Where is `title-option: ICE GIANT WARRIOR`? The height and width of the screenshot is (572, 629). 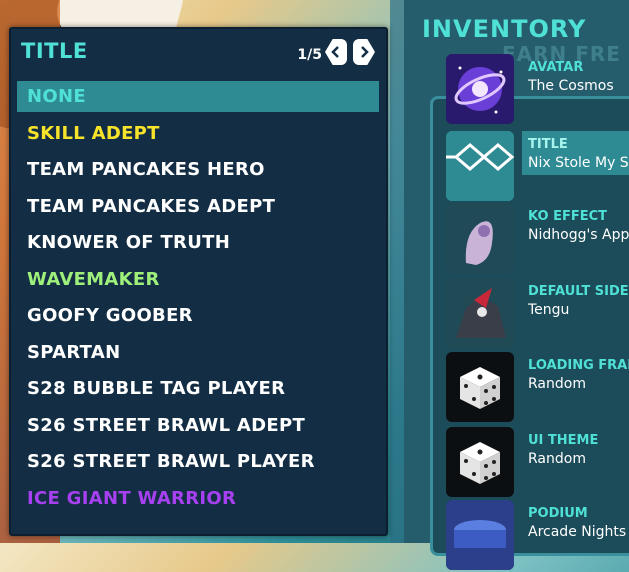
title-option: ICE GIANT WARRIOR is located at coordinates (198, 498).